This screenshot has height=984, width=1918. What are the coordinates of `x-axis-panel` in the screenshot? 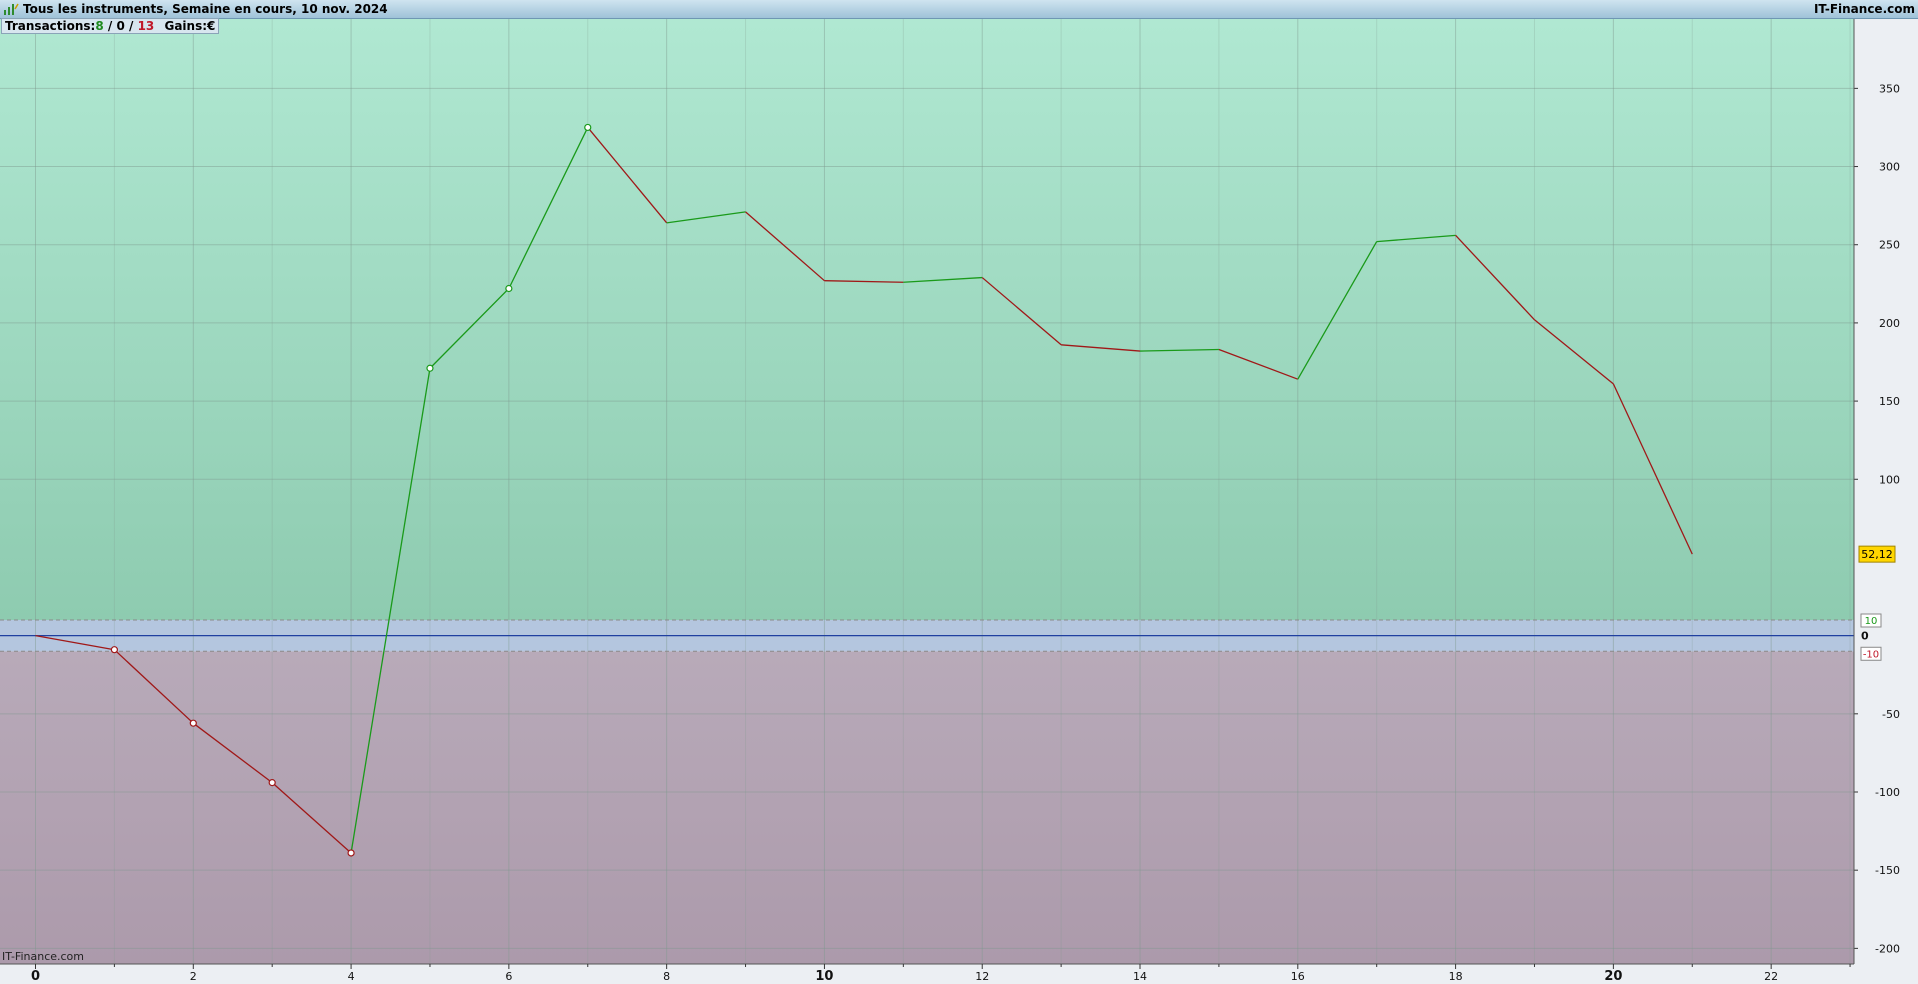 It's located at (959, 974).